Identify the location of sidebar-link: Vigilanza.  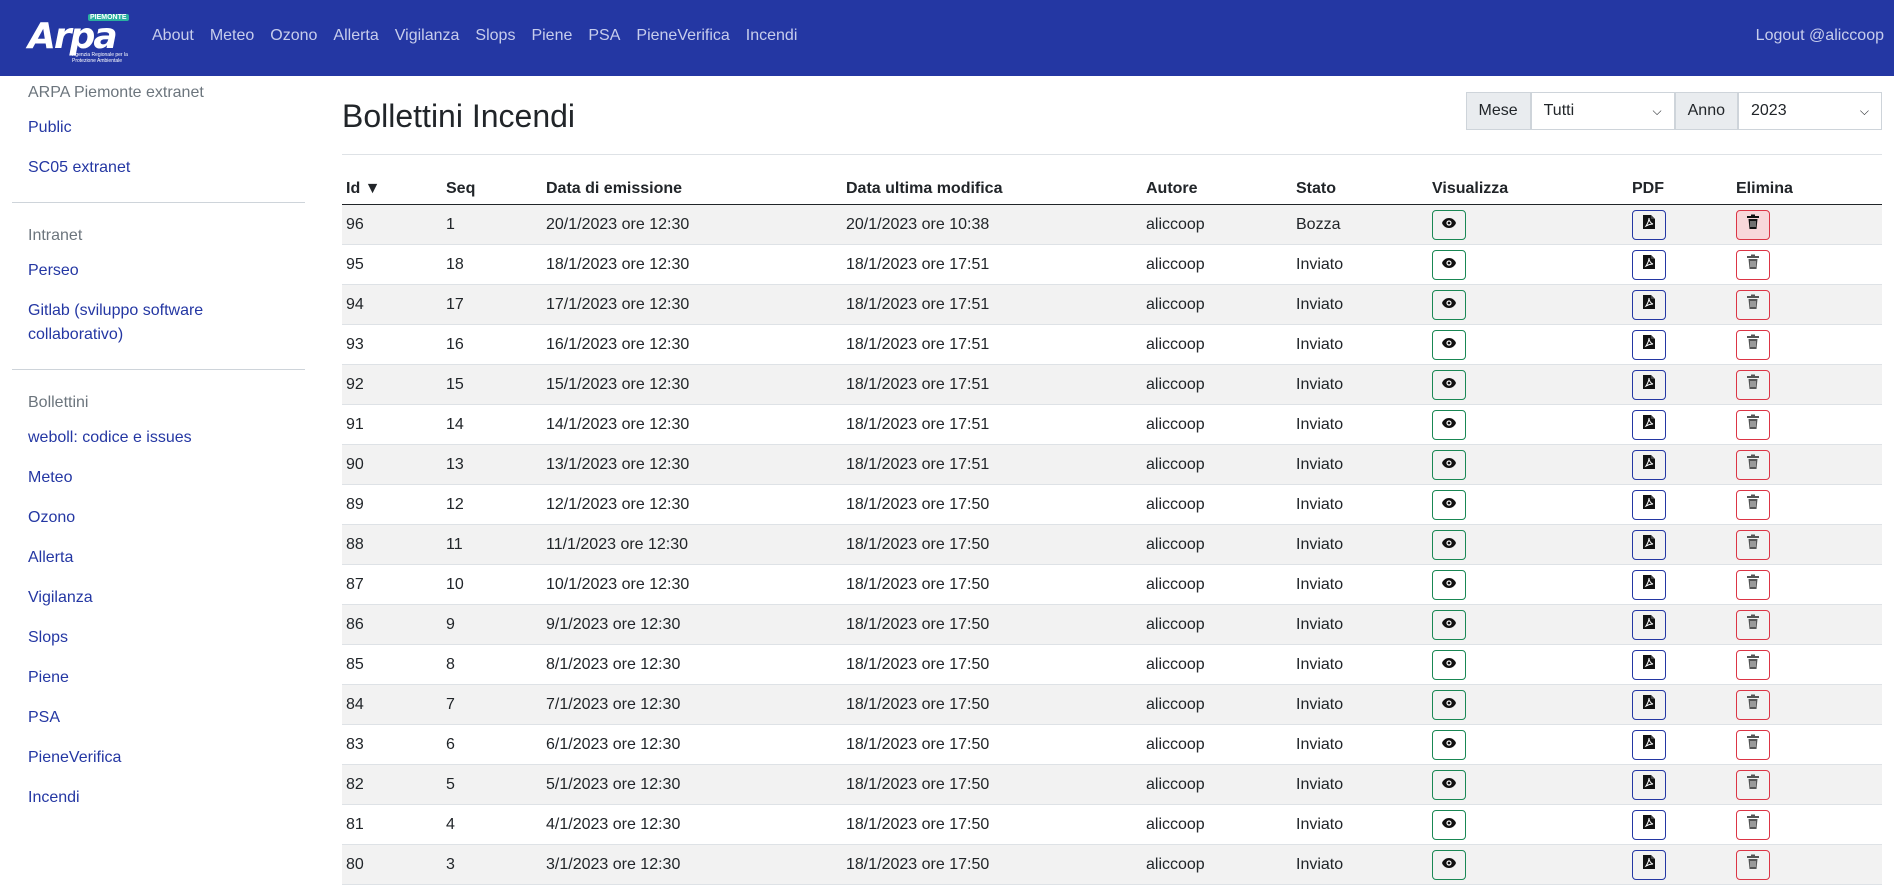
(158, 598).